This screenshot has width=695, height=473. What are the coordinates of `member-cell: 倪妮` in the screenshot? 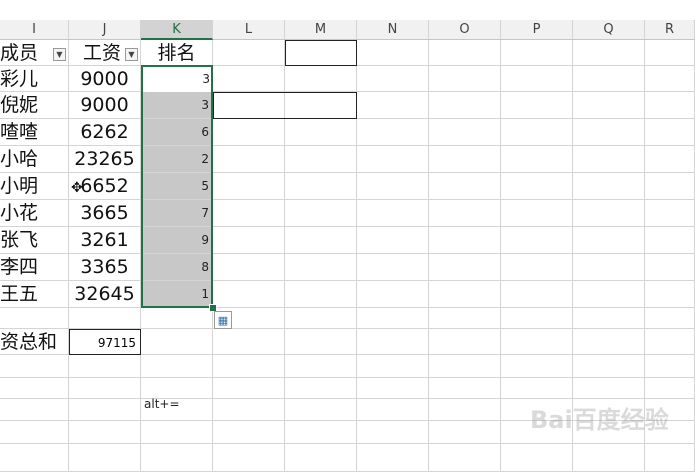 It's located at (34, 105).